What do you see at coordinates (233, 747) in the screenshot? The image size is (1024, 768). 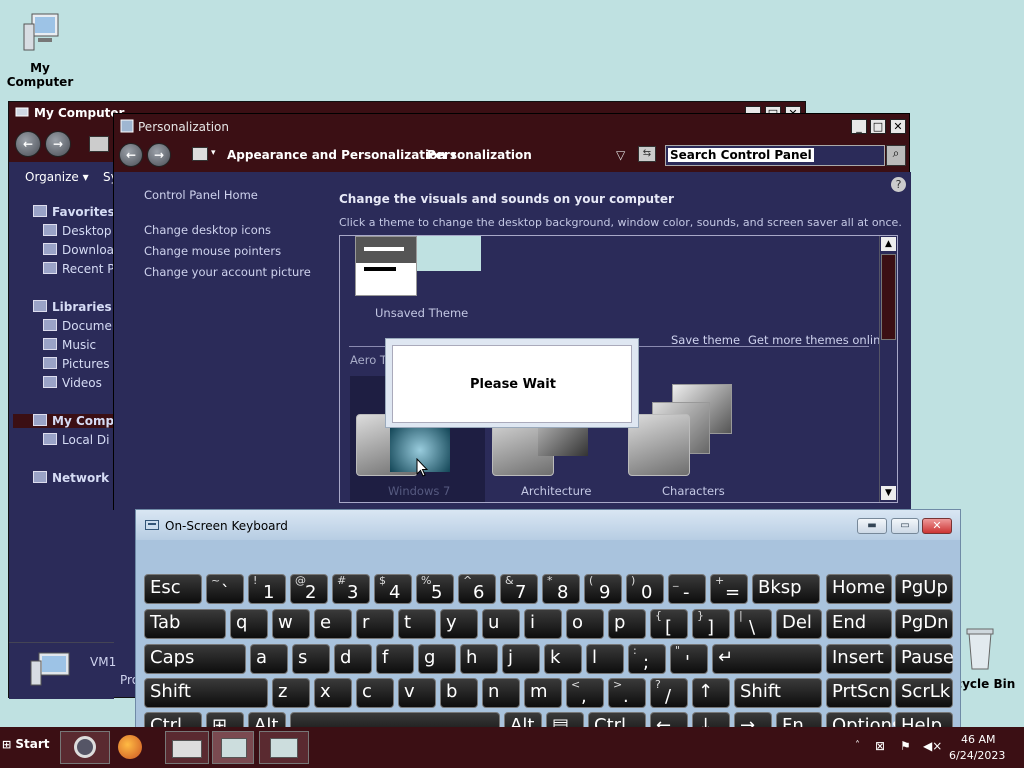 I see `taskbar-app-control-panel` at bounding box center [233, 747].